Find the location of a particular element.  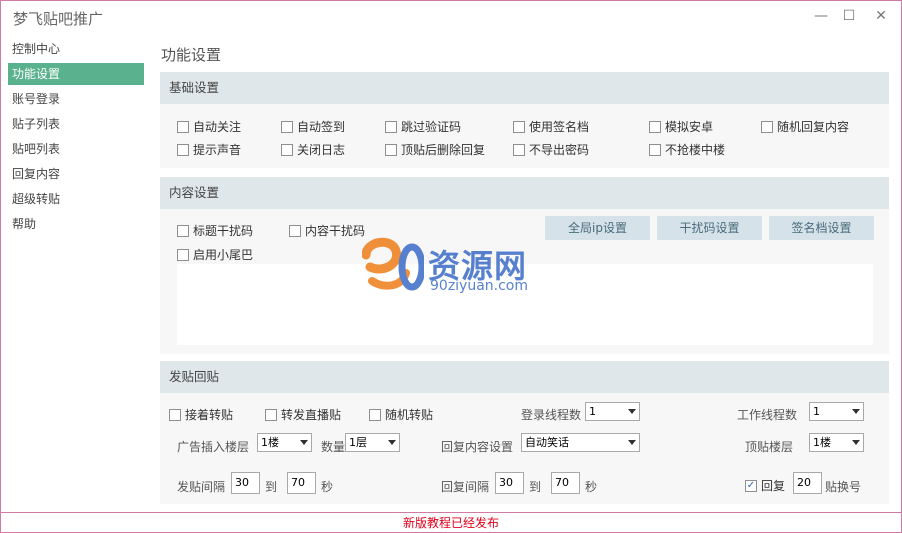

interfere-code-settings-button: 干扰码设置 is located at coordinates (709, 228).